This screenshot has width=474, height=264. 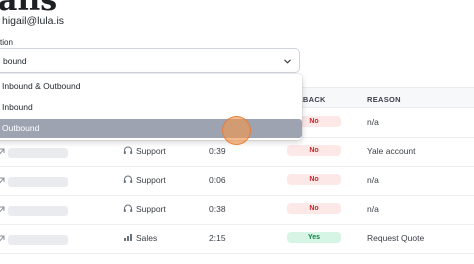 What do you see at coordinates (237, 239) in the screenshot?
I see `table-row: Sales 2:15 Yes Request Quote` at bounding box center [237, 239].